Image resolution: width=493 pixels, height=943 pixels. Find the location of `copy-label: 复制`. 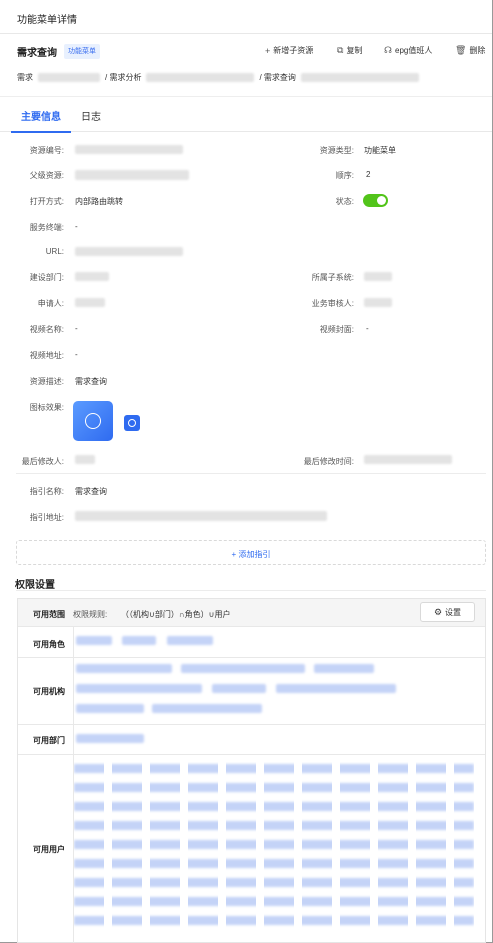

copy-label: 复制 is located at coordinates (354, 50).